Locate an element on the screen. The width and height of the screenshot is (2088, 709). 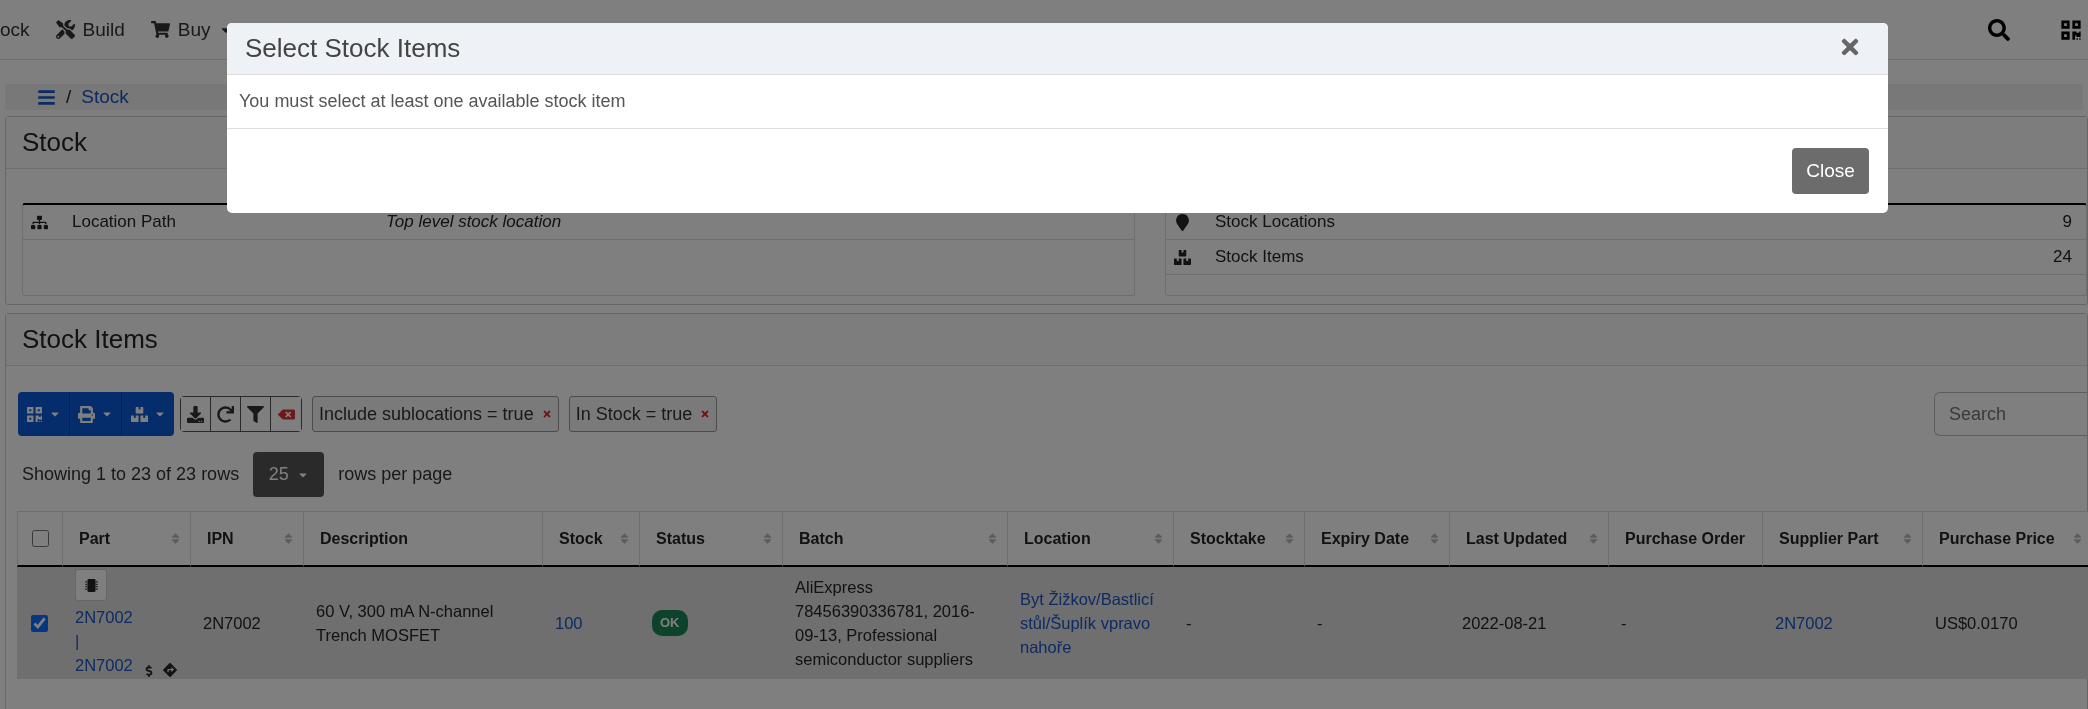
menu-icon is located at coordinates (46, 97).